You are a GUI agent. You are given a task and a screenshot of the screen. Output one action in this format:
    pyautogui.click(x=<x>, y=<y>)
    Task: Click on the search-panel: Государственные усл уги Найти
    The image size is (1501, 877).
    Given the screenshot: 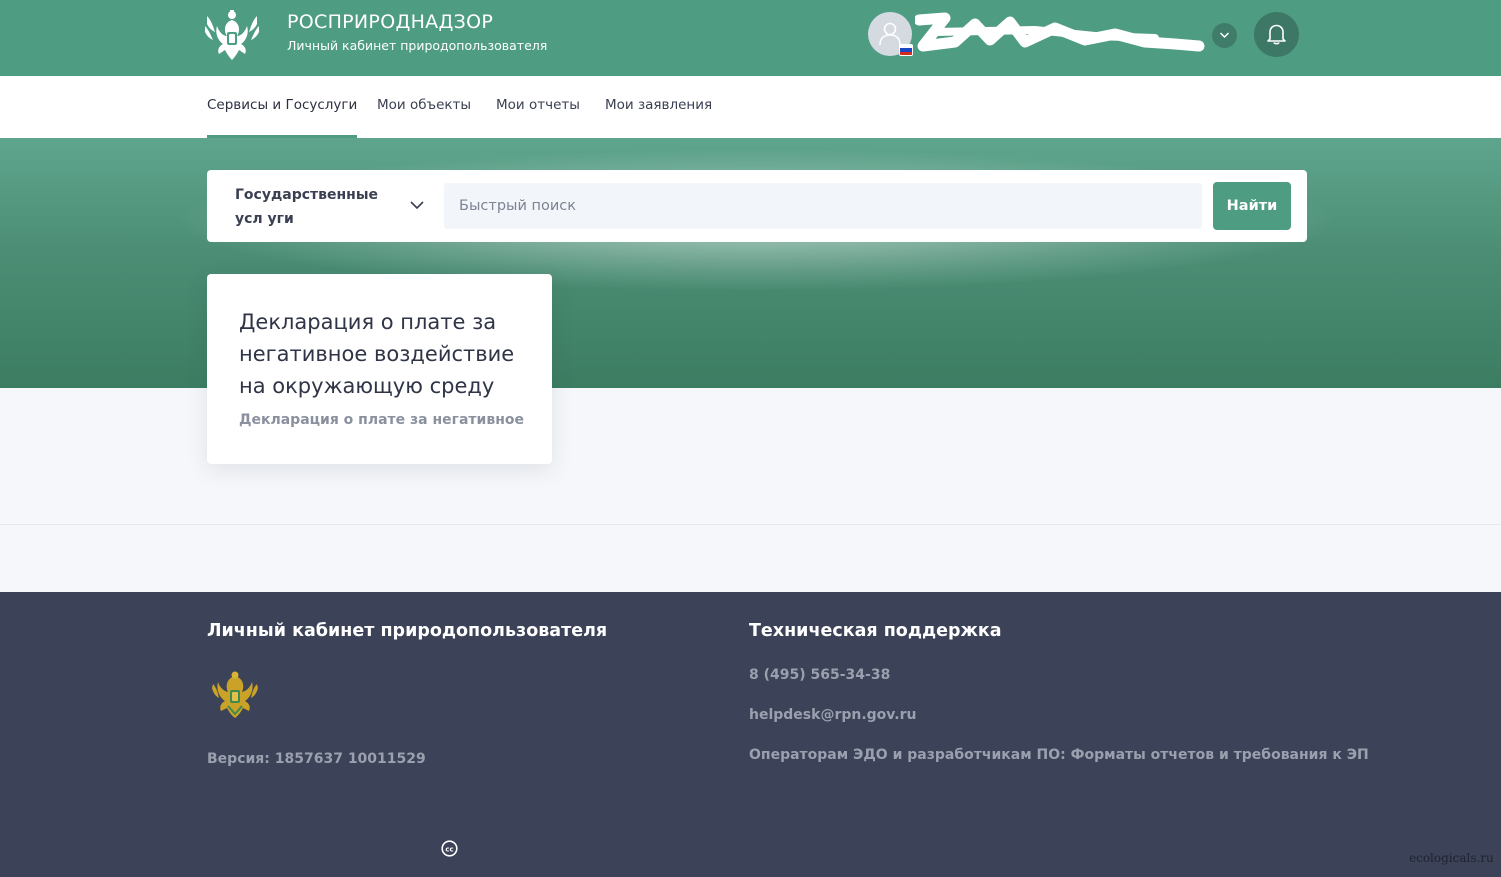 What is the action you would take?
    pyautogui.click(x=757, y=206)
    